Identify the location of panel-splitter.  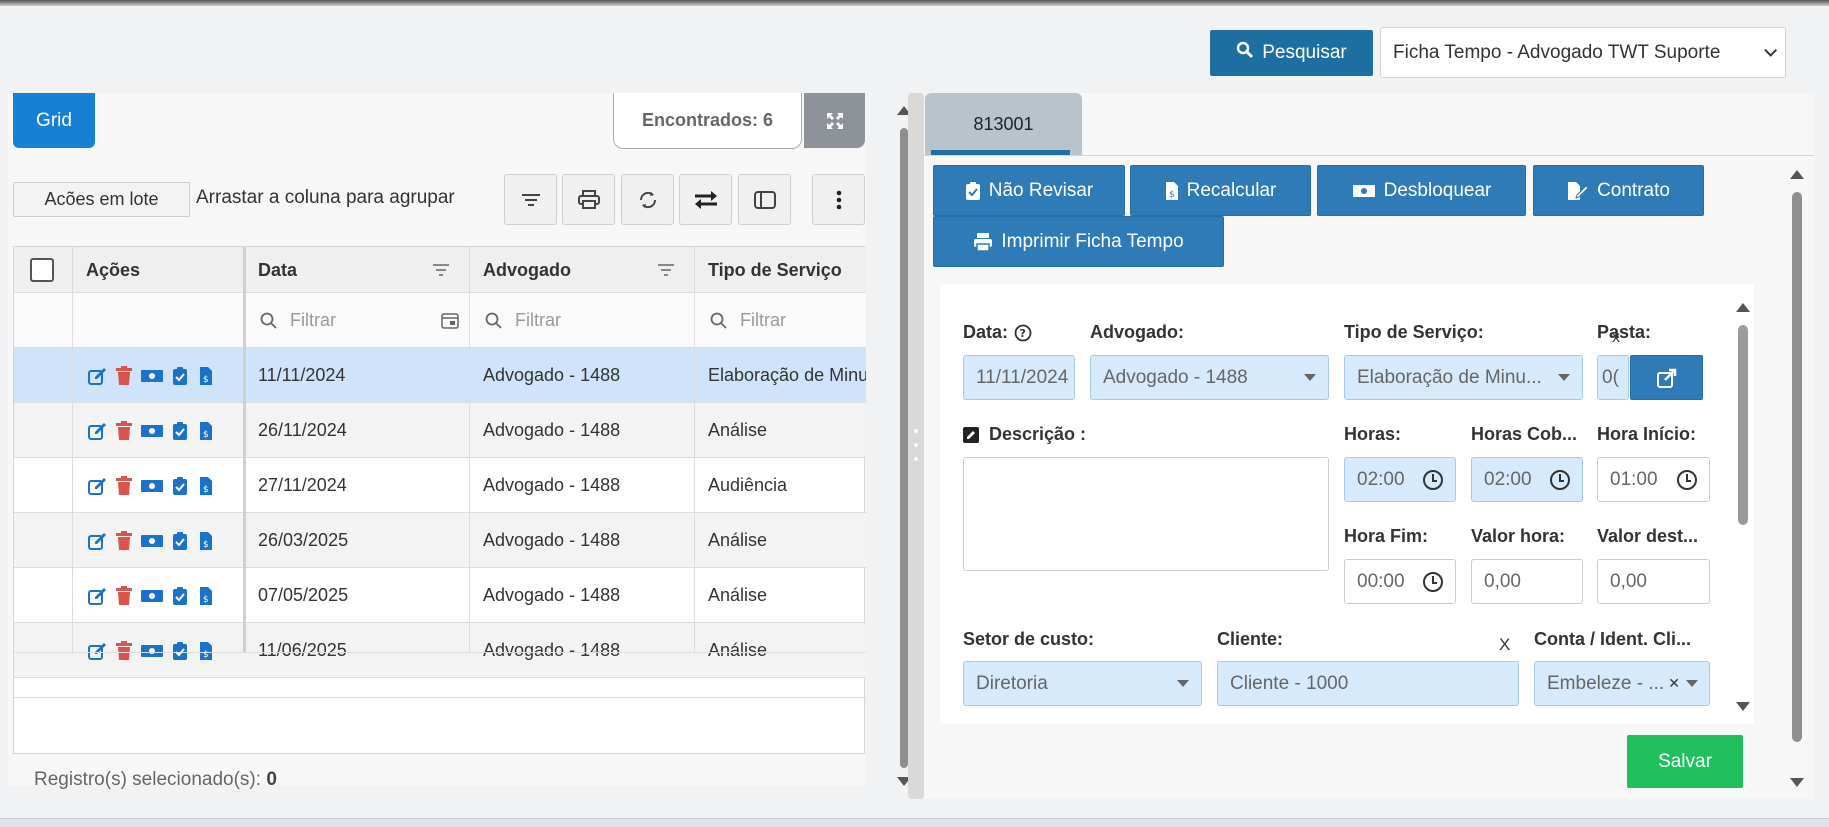
(916, 446).